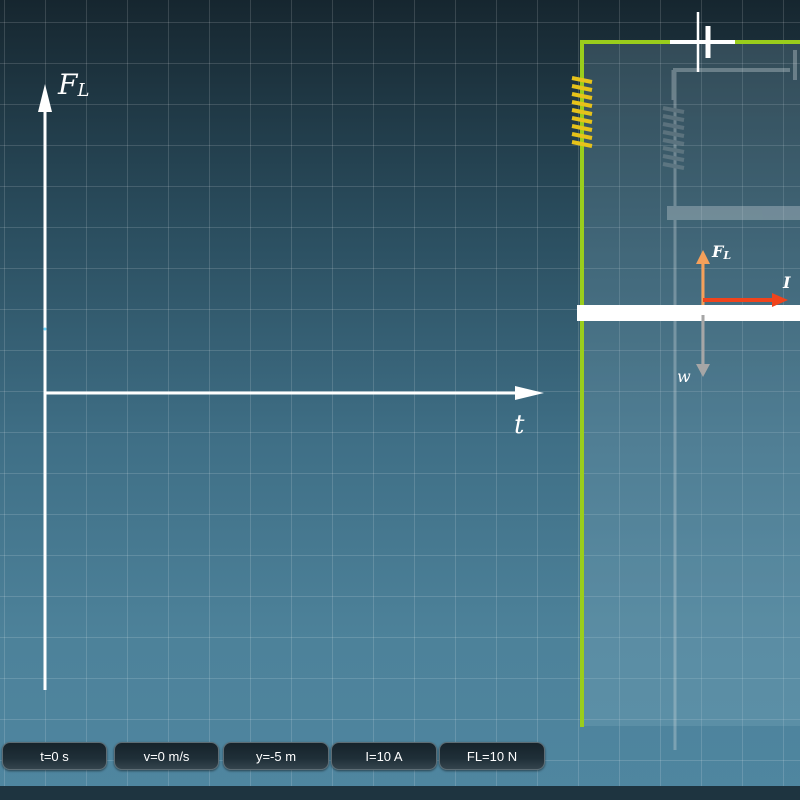  Describe the element at coordinates (745, 300) in the screenshot. I see `current-arrow` at that location.